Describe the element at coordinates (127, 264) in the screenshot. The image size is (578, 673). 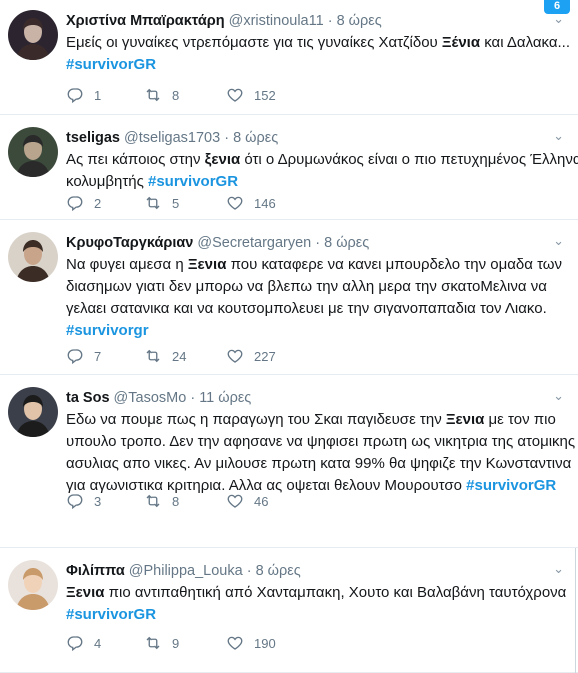
I see `tweet-text-segment: Να φυγει αμεσα η` at that location.